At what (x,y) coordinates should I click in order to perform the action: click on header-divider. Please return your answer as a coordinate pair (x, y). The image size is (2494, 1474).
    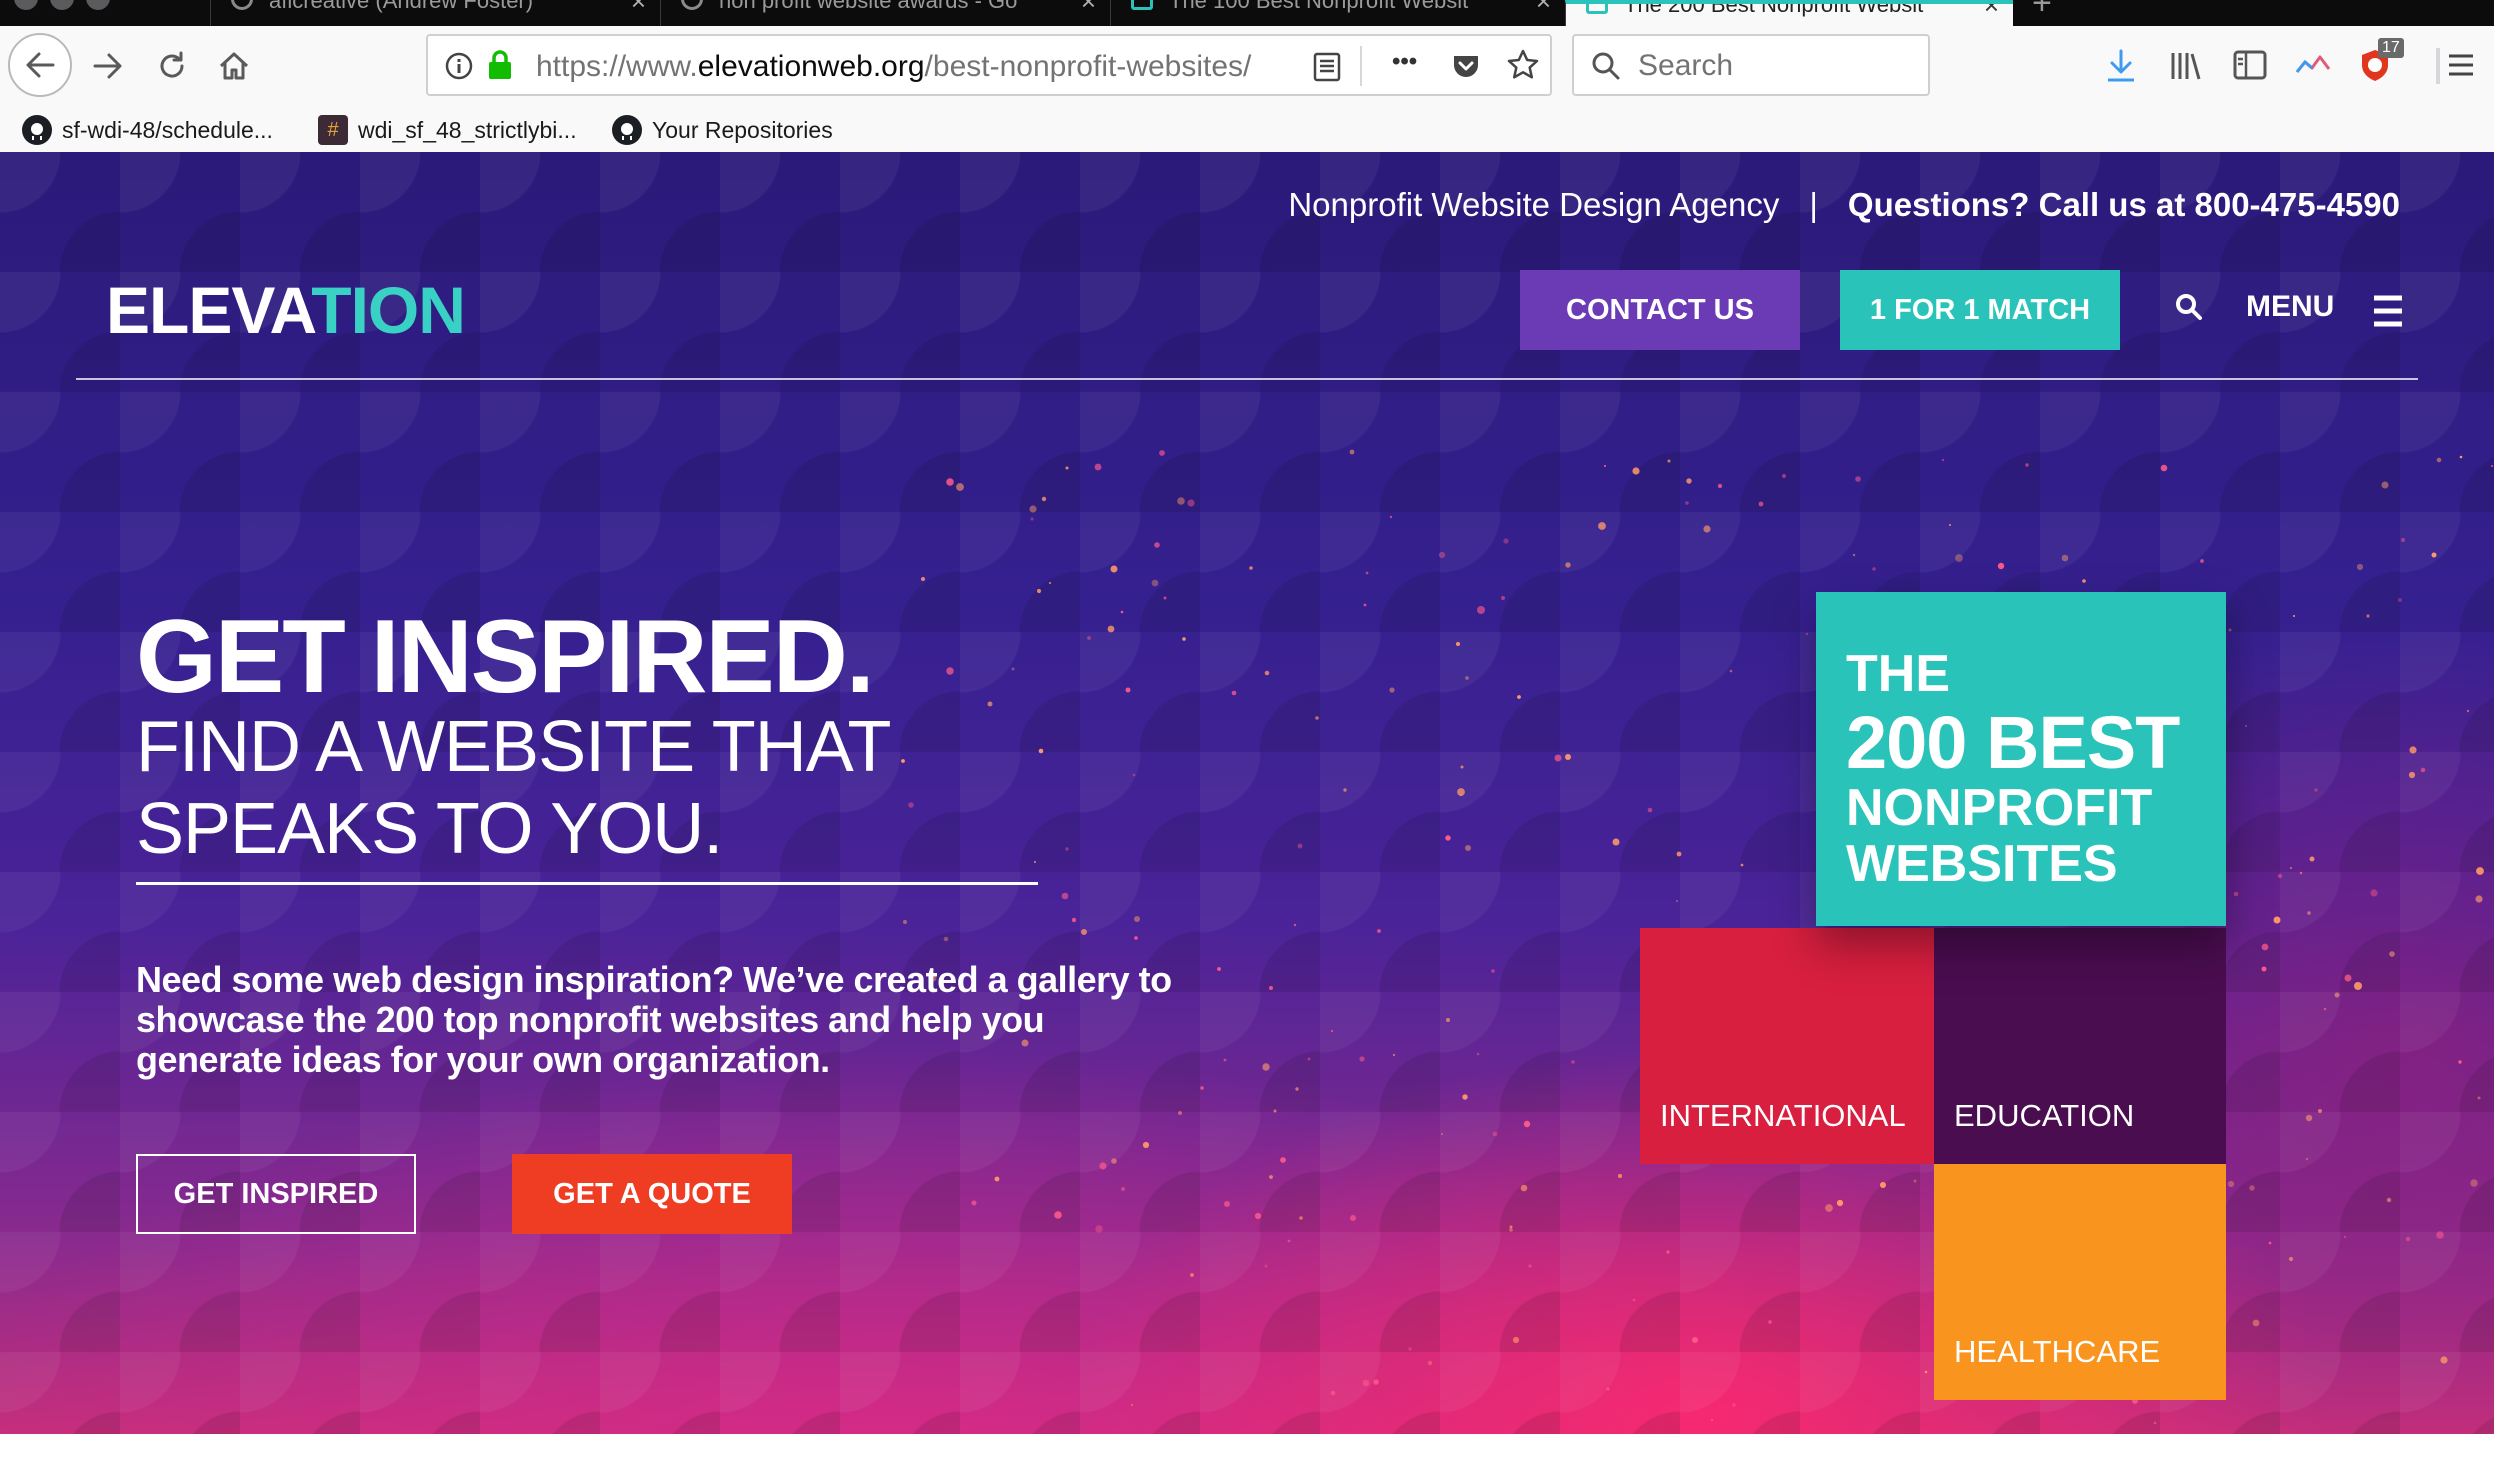
    Looking at the image, I should click on (1247, 379).